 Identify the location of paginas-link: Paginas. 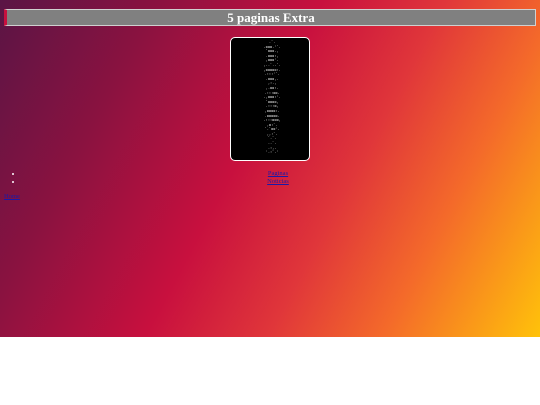
(278, 173).